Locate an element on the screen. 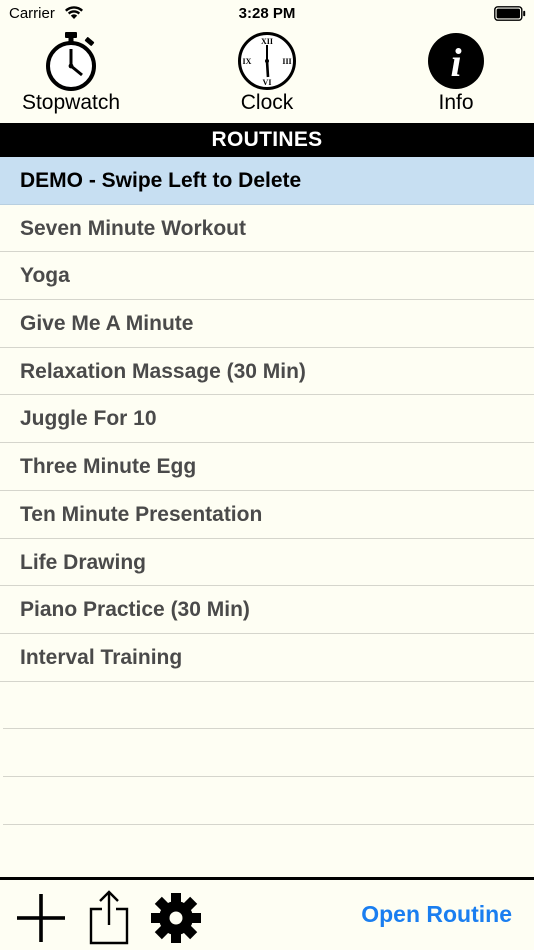 This screenshot has width=534, height=950. clock-numeral-6: VI is located at coordinates (267, 82).